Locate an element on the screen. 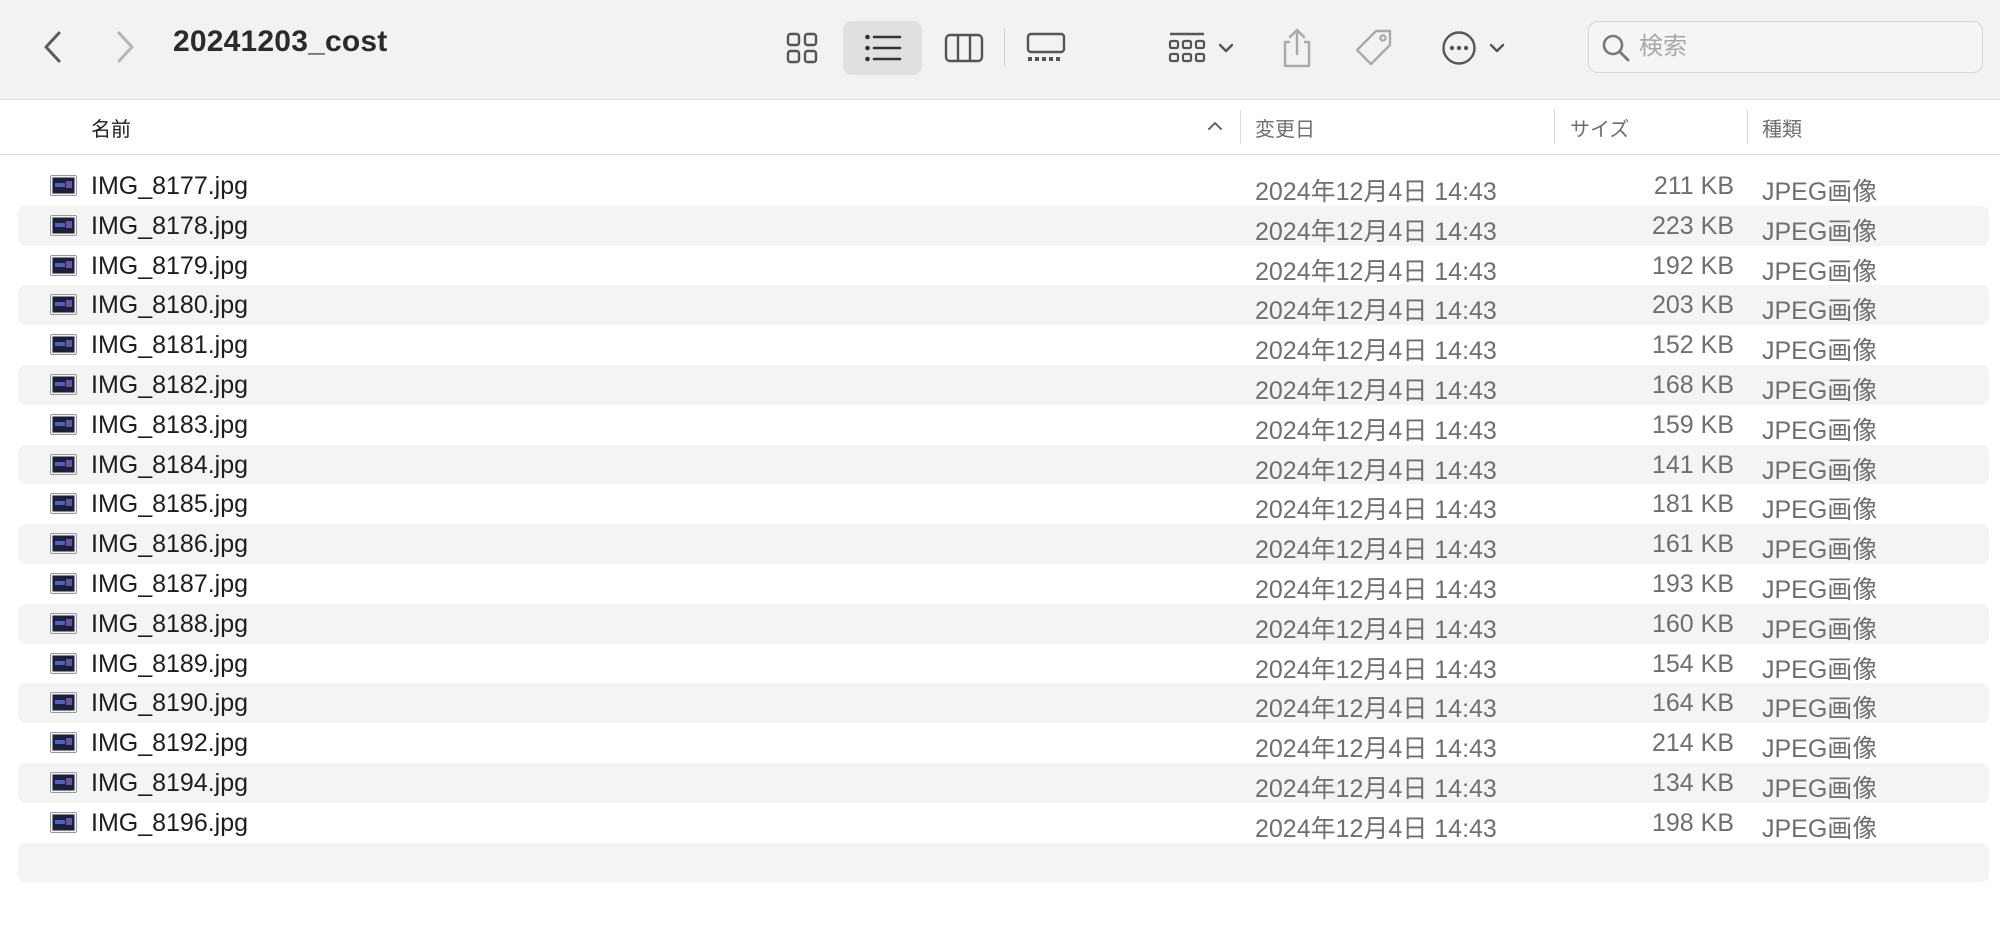  file-row: IMG_8186.jpg 2024年12月4日 14:43 161 KB JPEG画像 is located at coordinates (1003, 544).